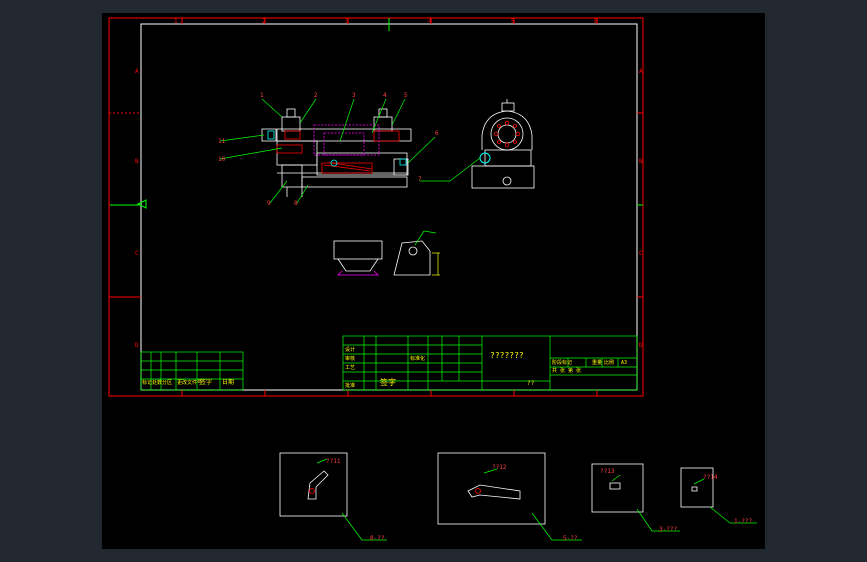 The width and height of the screenshot is (867, 562). Describe the element at coordinates (347, 21) in the screenshot. I see `zone-number-3: 3` at that location.